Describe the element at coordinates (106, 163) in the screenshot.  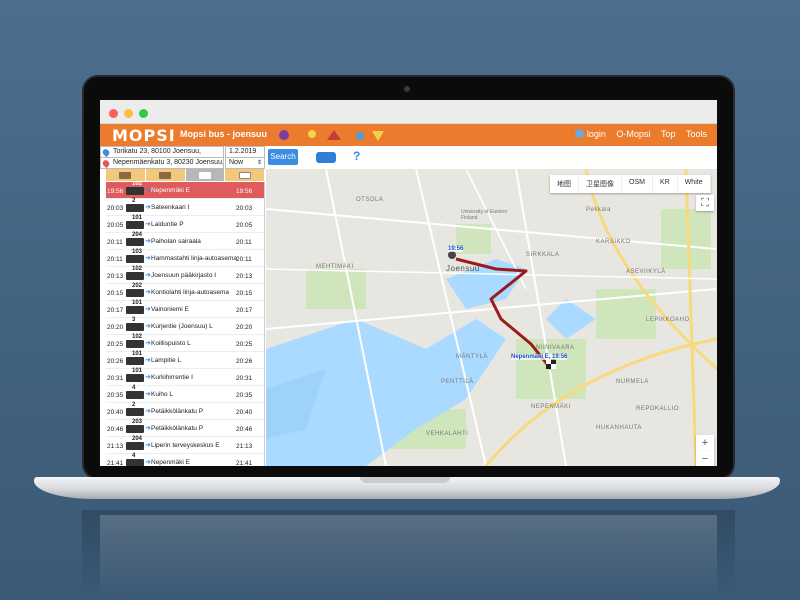
I see `destination-pin-icon` at that location.